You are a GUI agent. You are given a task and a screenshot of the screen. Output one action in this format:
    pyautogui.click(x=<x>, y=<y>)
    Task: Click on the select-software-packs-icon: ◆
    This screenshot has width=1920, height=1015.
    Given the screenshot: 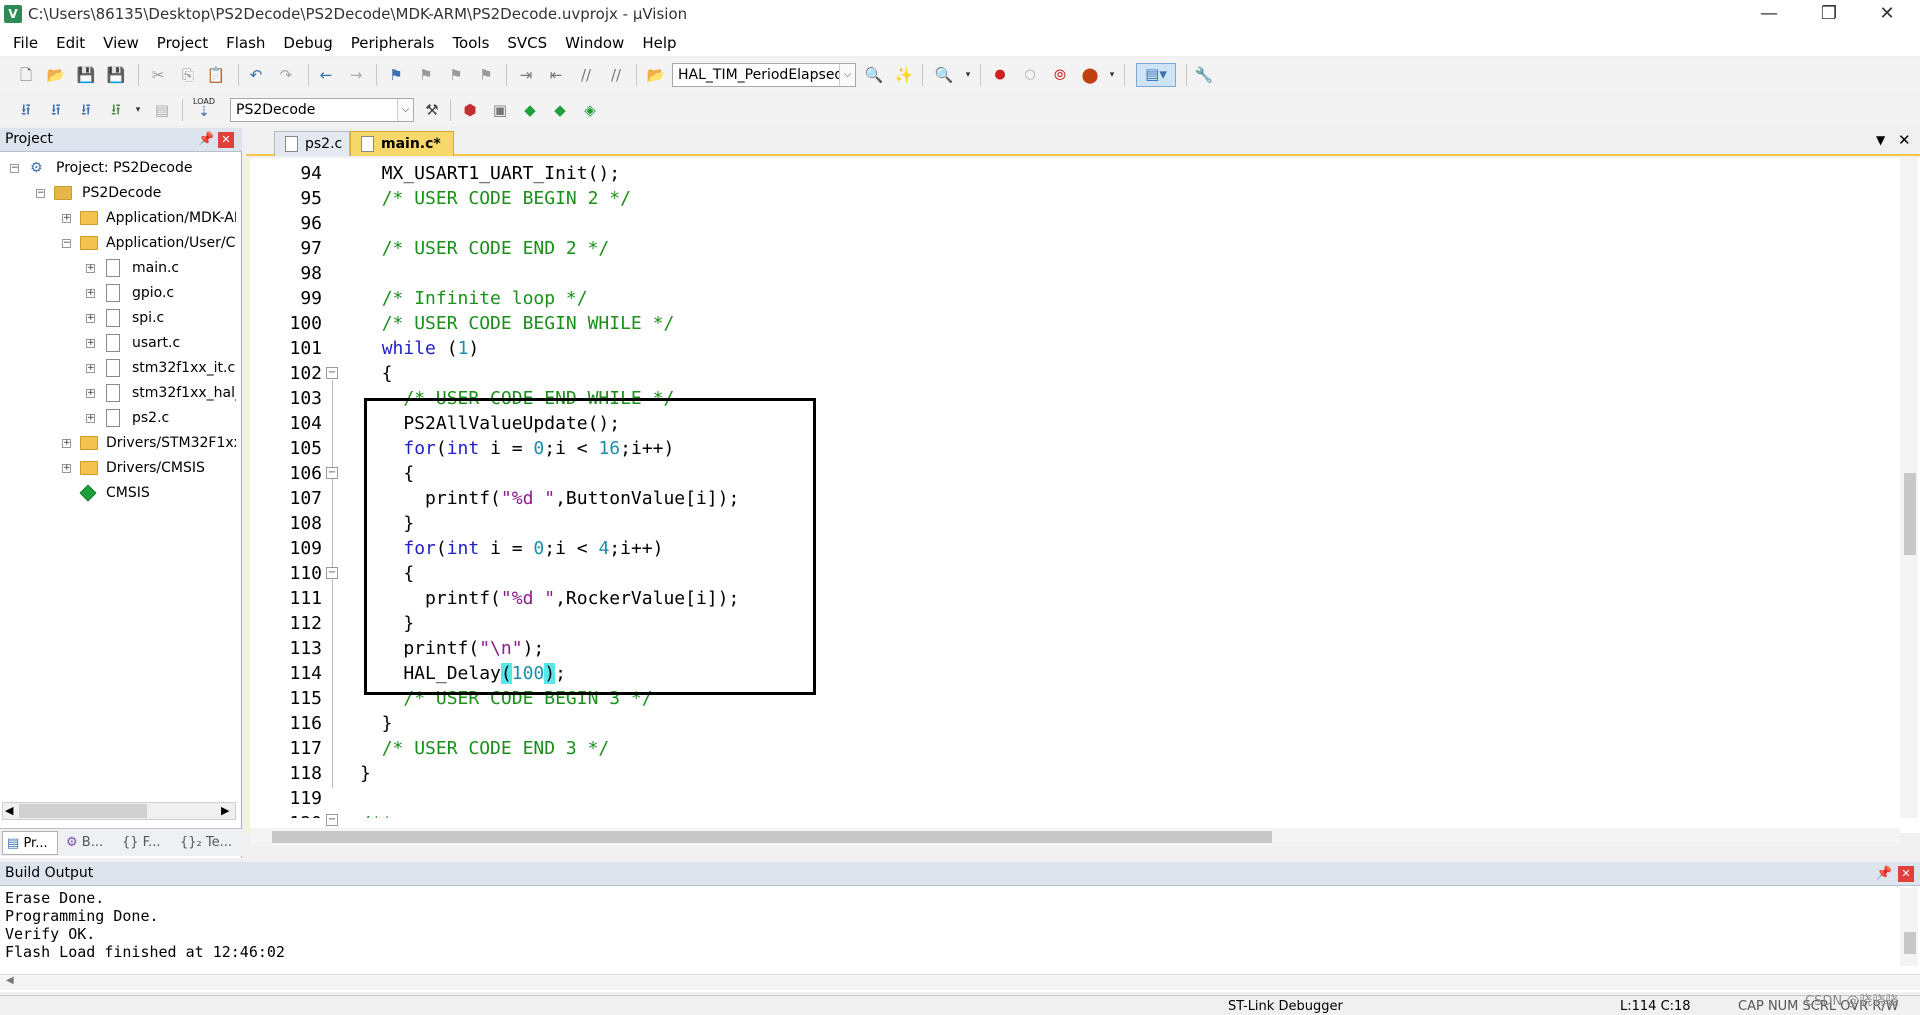 What is the action you would take?
    pyautogui.click(x=560, y=110)
    